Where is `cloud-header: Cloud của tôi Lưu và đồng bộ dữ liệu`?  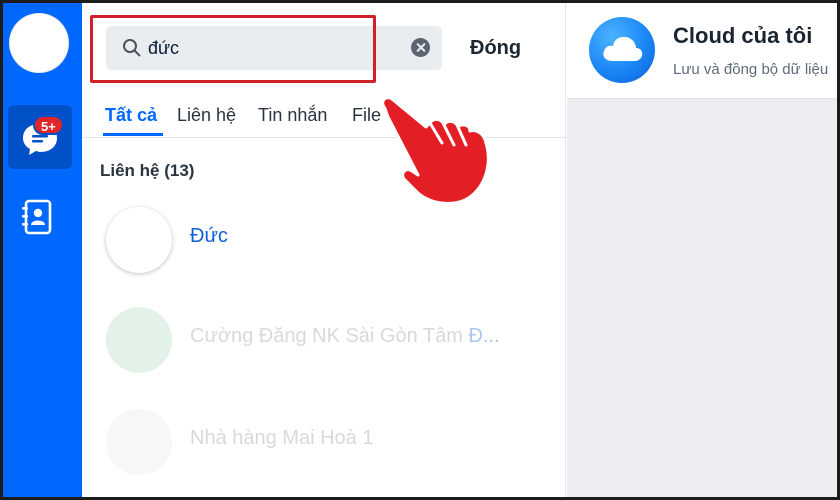 cloud-header: Cloud của tôi Lưu và đồng bộ dữ liệu is located at coordinates (702, 51).